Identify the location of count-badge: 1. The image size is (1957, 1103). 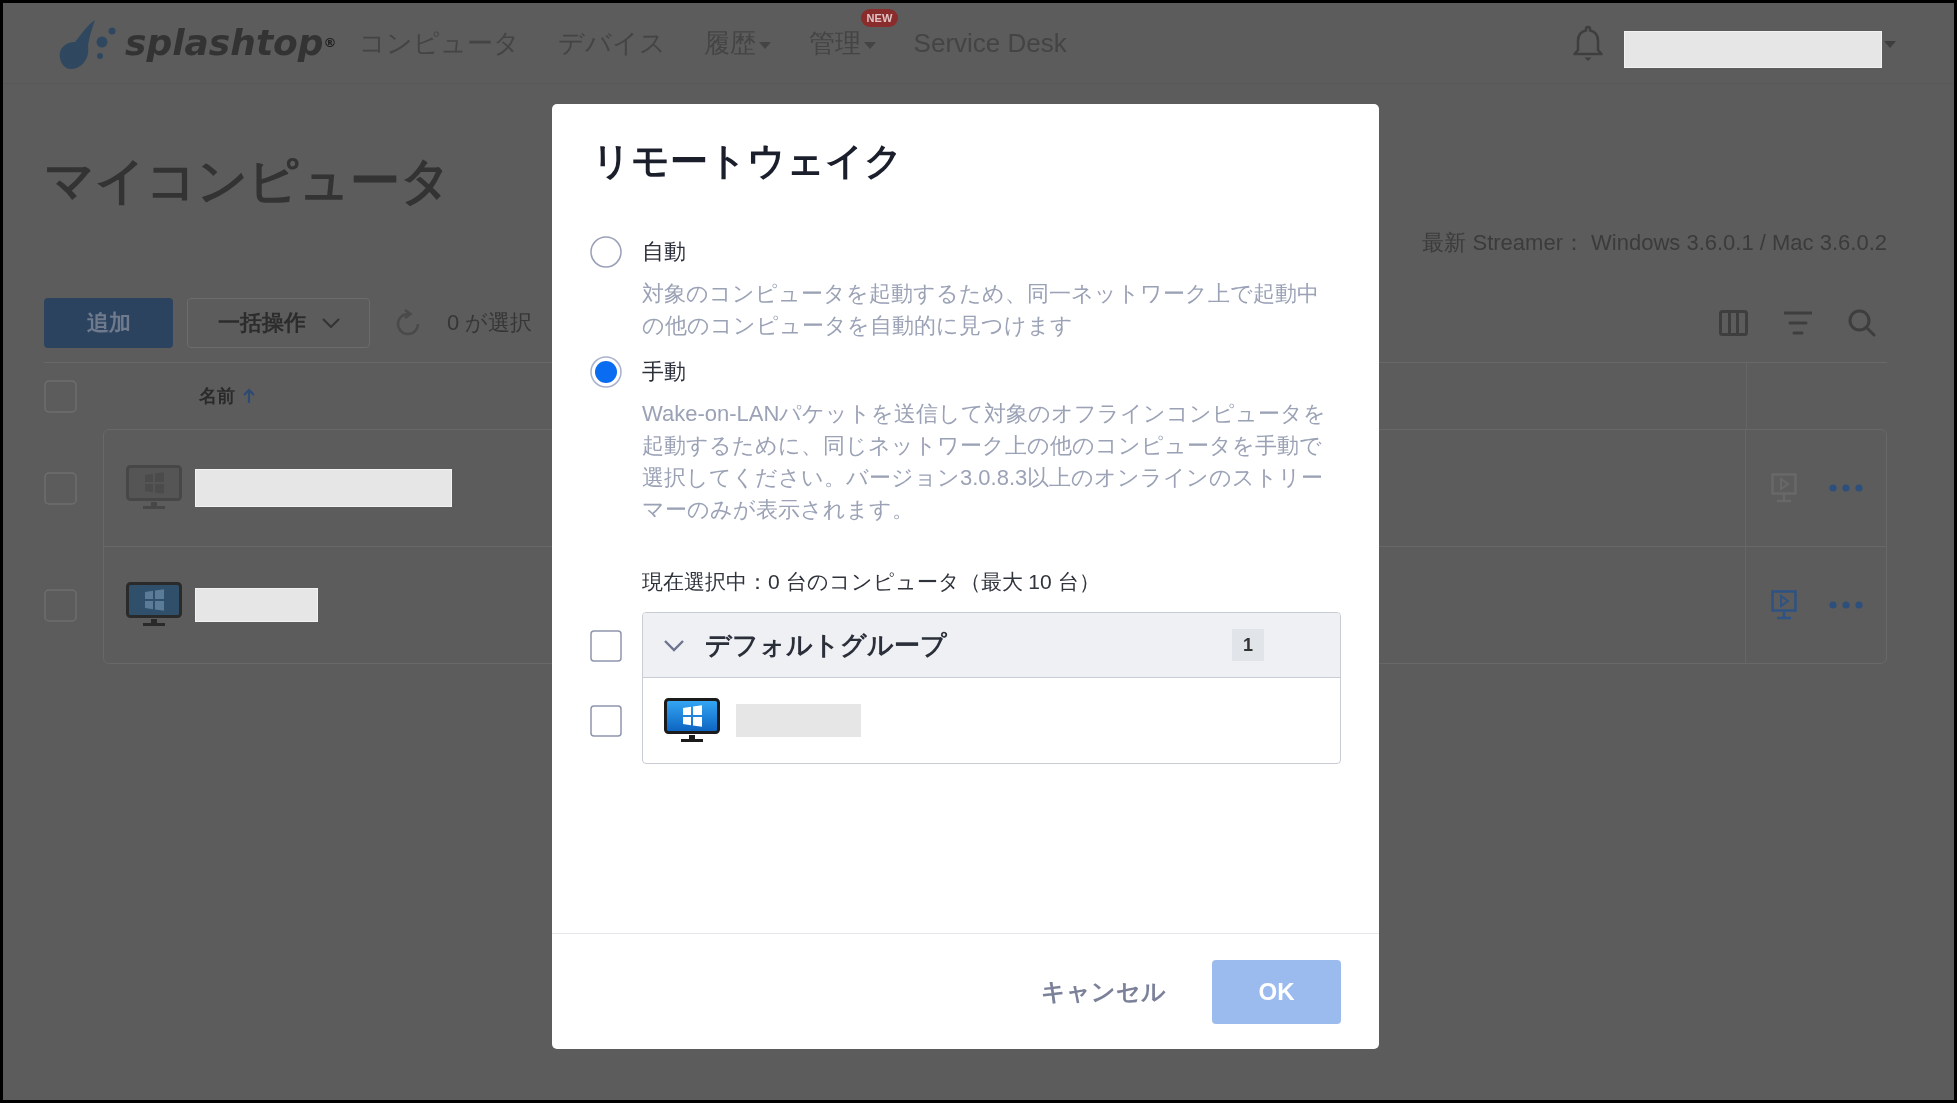
(1248, 645).